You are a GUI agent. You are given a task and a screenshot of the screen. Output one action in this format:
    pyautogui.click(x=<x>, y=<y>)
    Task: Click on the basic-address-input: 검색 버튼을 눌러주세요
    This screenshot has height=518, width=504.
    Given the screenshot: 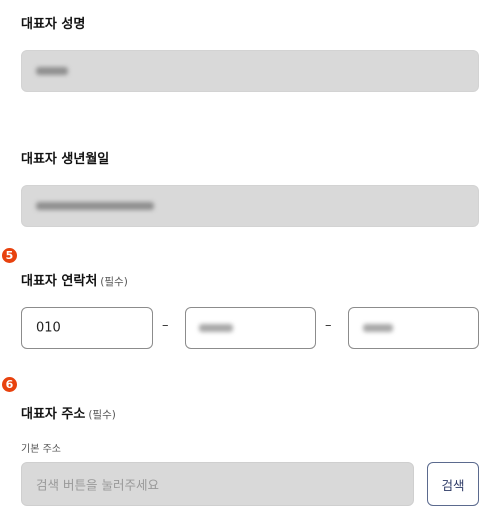 What is the action you would take?
    pyautogui.click(x=217, y=484)
    